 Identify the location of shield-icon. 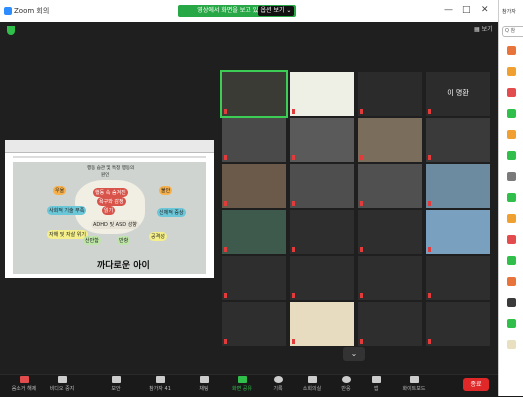
(116, 379).